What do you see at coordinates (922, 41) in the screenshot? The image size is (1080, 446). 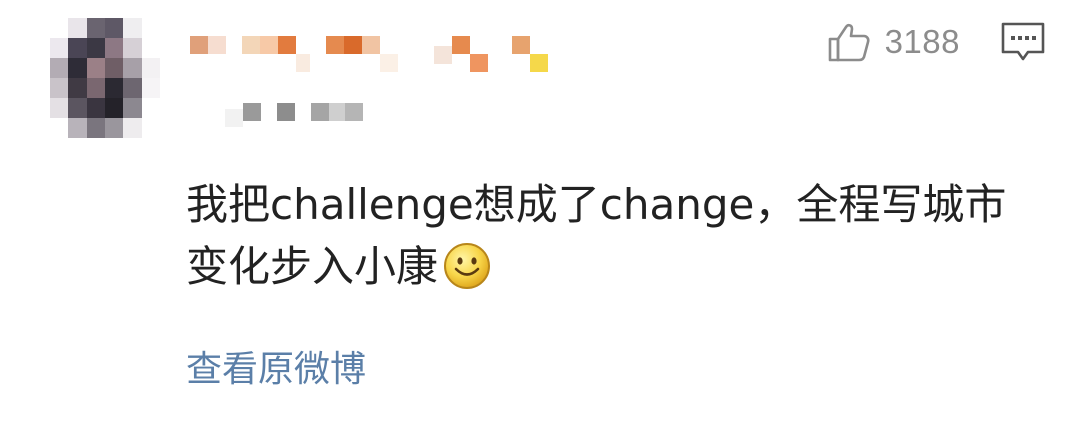 I see `like-count: 3188` at bounding box center [922, 41].